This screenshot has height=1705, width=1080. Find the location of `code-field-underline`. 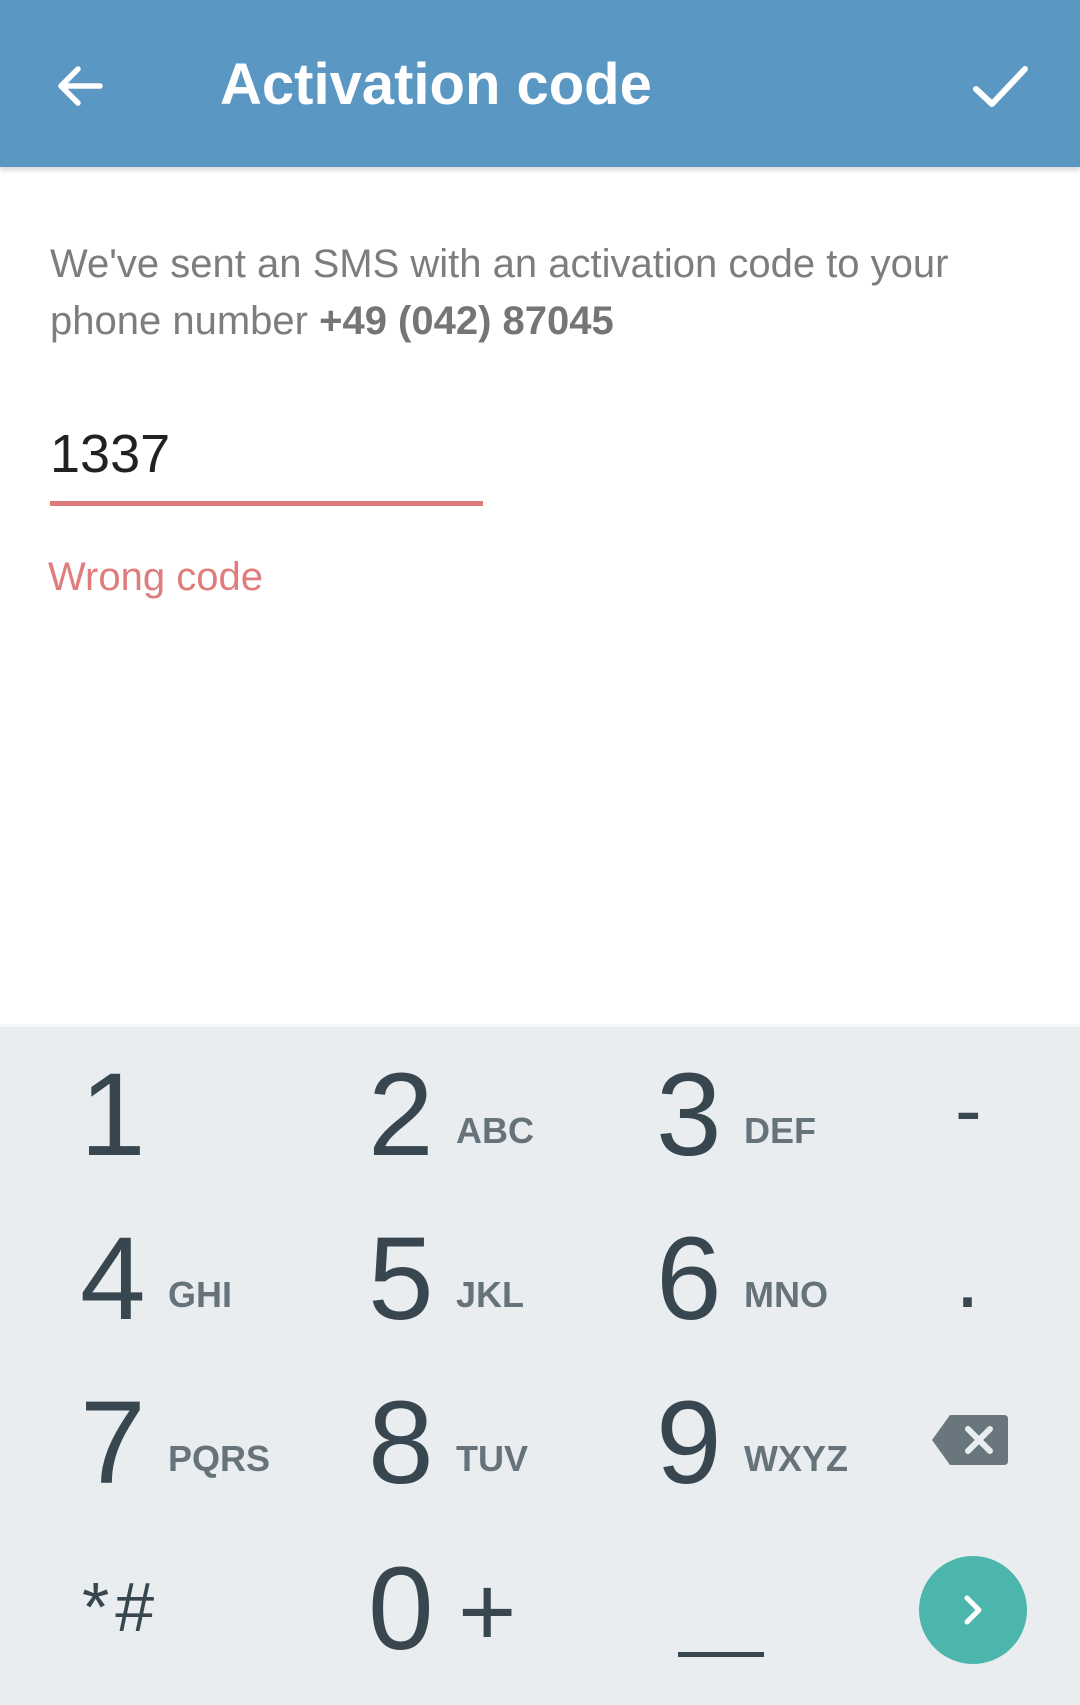

code-field-underline is located at coordinates (266, 503).